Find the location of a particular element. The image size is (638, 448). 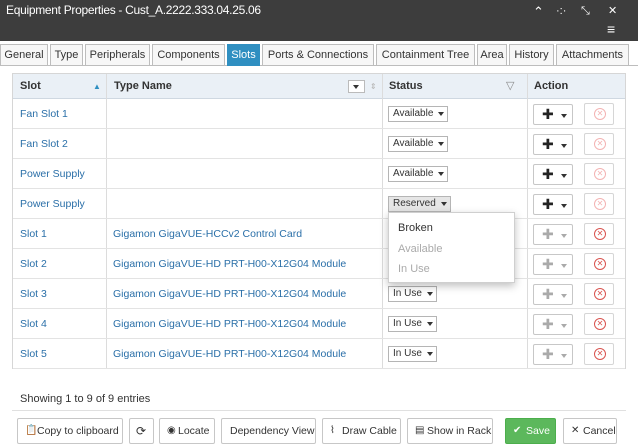

collapse-icon: ⌃ is located at coordinates (538, 11).